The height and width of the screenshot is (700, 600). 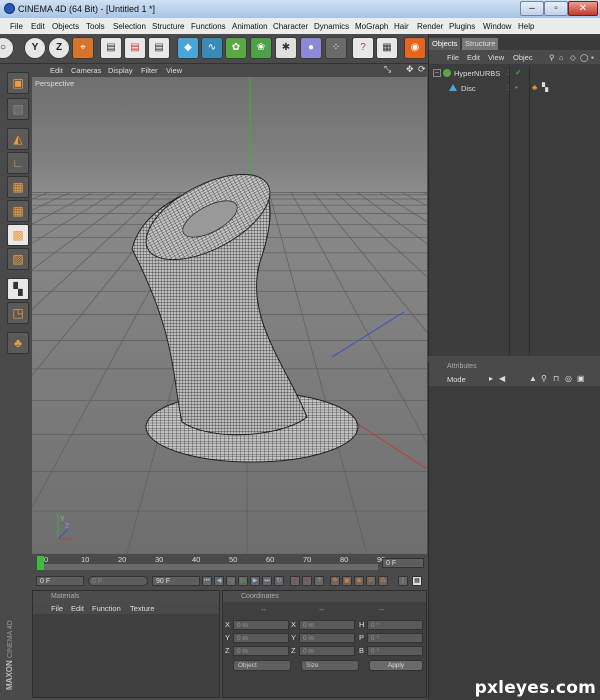 What do you see at coordinates (65, 26) in the screenshot?
I see `menu-objects: Objects` at bounding box center [65, 26].